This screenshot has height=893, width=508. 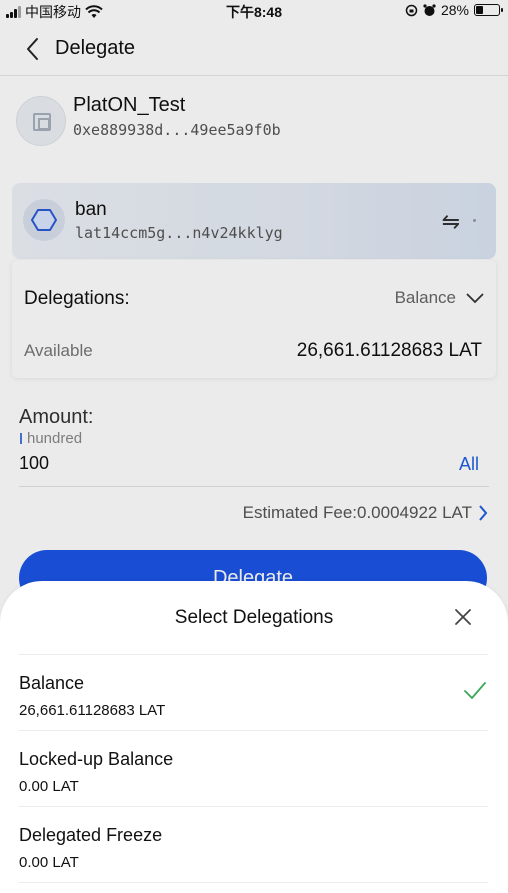 What do you see at coordinates (96, 759) in the screenshot?
I see `option-name: Locked-up Balance` at bounding box center [96, 759].